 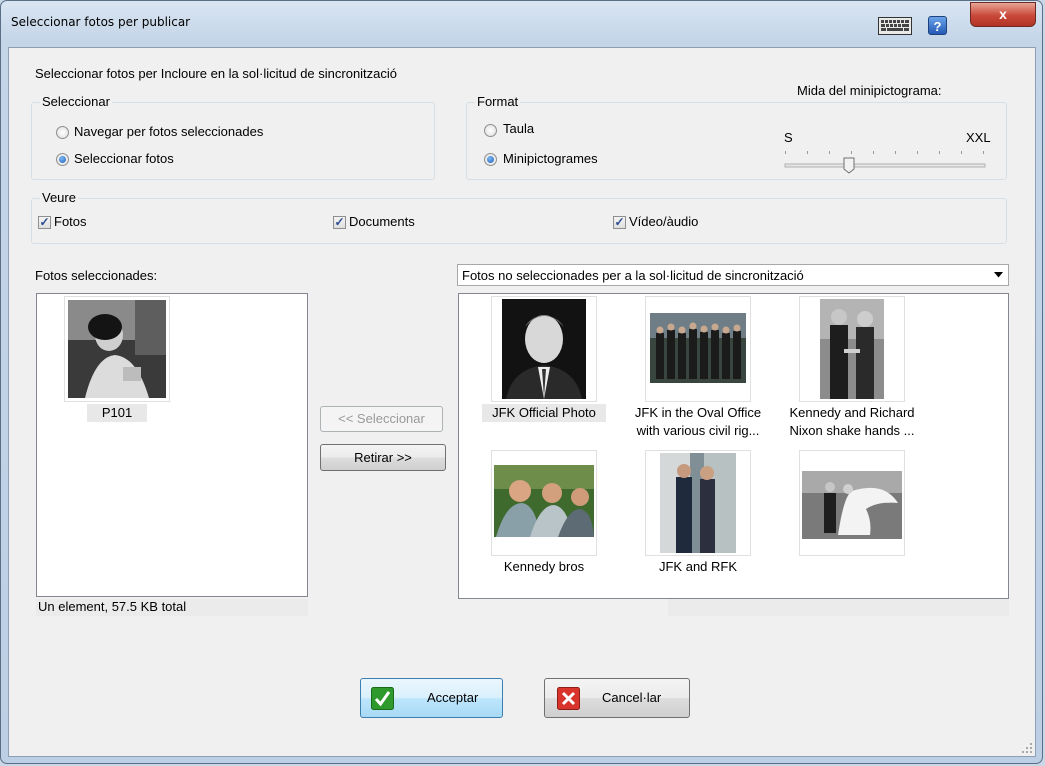 What do you see at coordinates (70, 221) in the screenshot?
I see `photos-check-label: Fotos` at bounding box center [70, 221].